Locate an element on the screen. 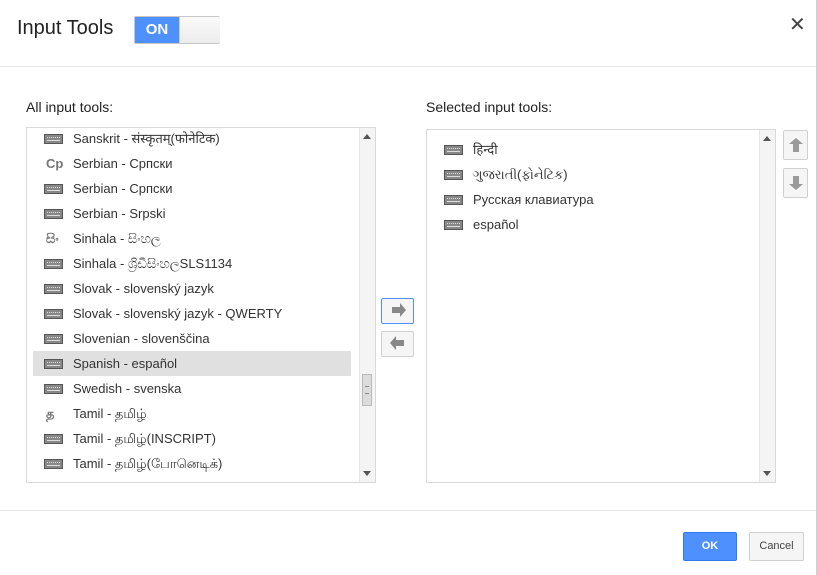 The image size is (818, 575). dialog-title: Input Tools is located at coordinates (65, 28).